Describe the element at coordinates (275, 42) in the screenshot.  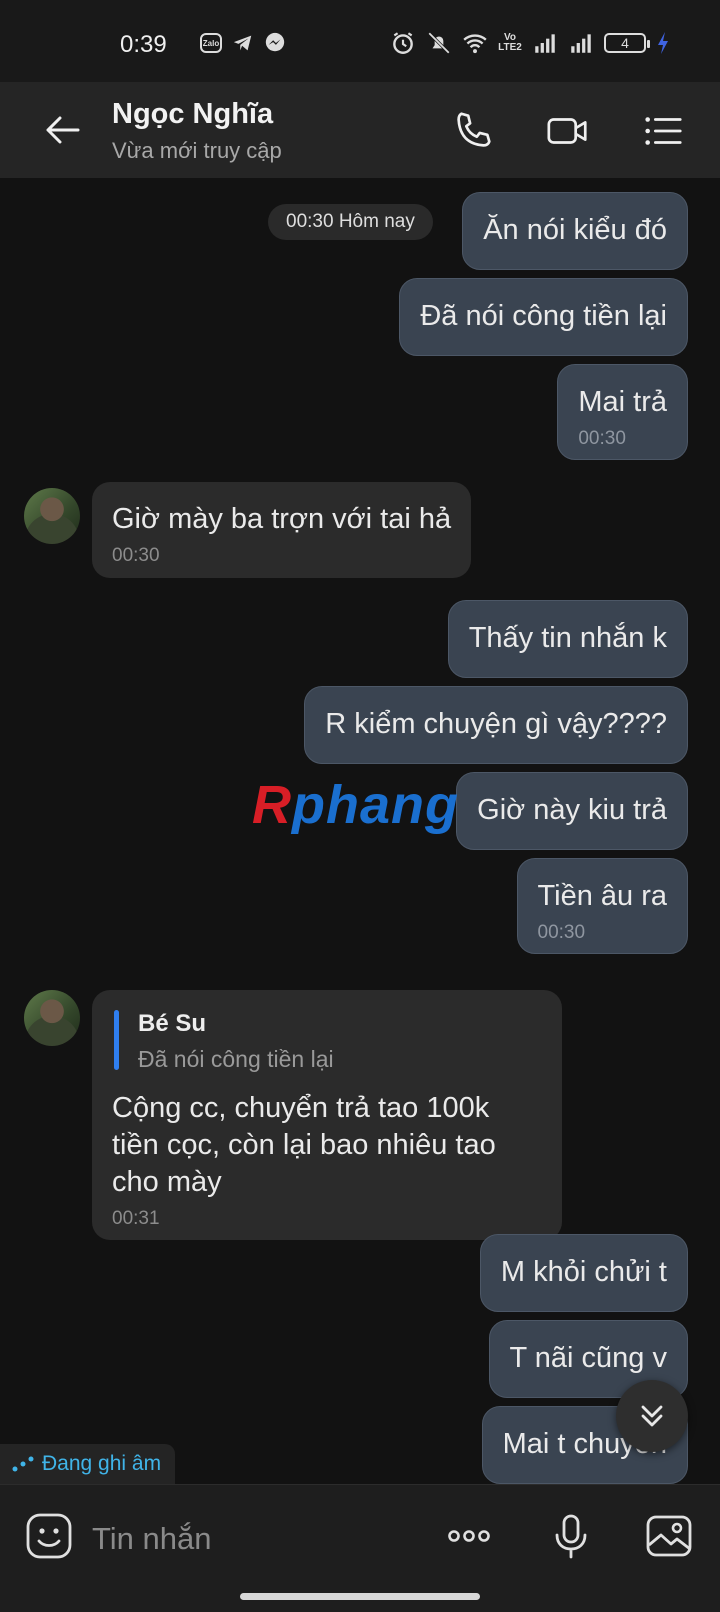
I see `messenger-icon` at that location.